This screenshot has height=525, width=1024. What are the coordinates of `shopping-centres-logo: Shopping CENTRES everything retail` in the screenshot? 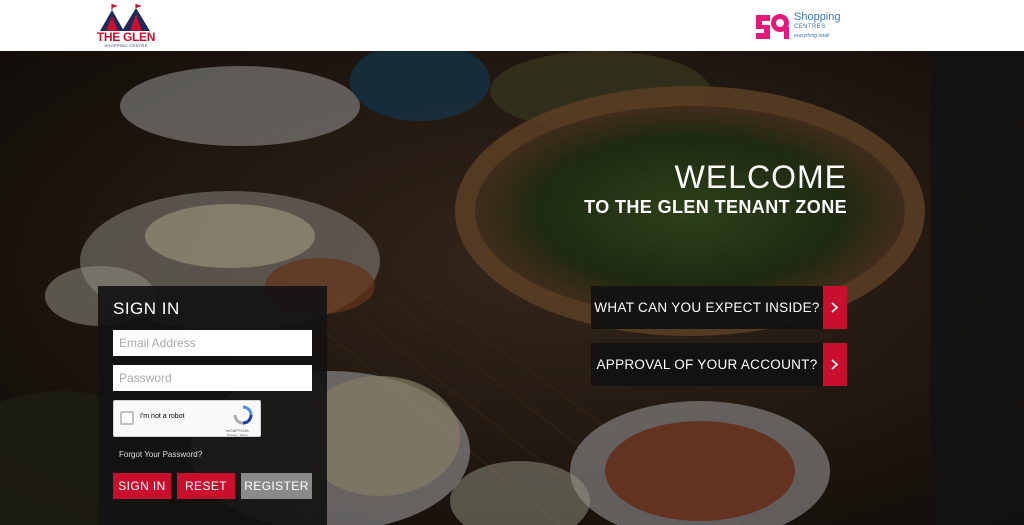 It's located at (809, 26).